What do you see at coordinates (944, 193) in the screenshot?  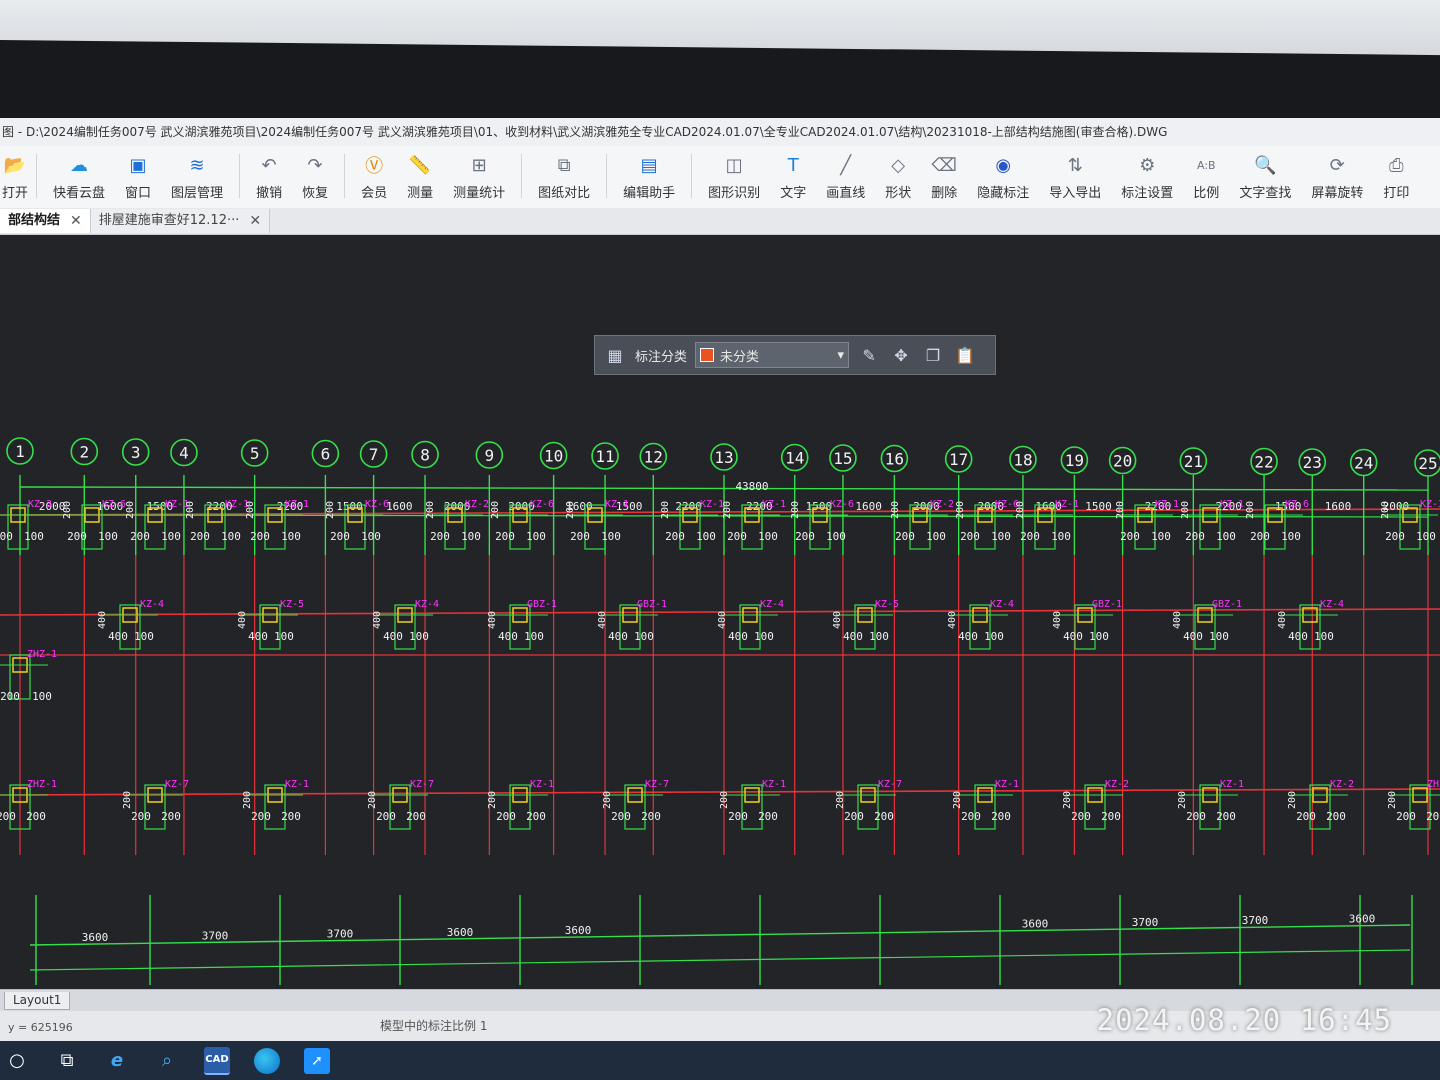 I see `toolbar-label: 删除` at bounding box center [944, 193].